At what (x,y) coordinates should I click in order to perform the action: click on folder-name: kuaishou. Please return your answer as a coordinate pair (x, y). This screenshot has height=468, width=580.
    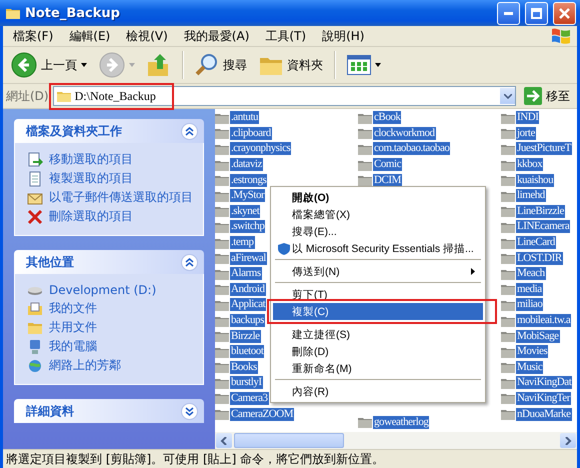
    Looking at the image, I should click on (535, 180).